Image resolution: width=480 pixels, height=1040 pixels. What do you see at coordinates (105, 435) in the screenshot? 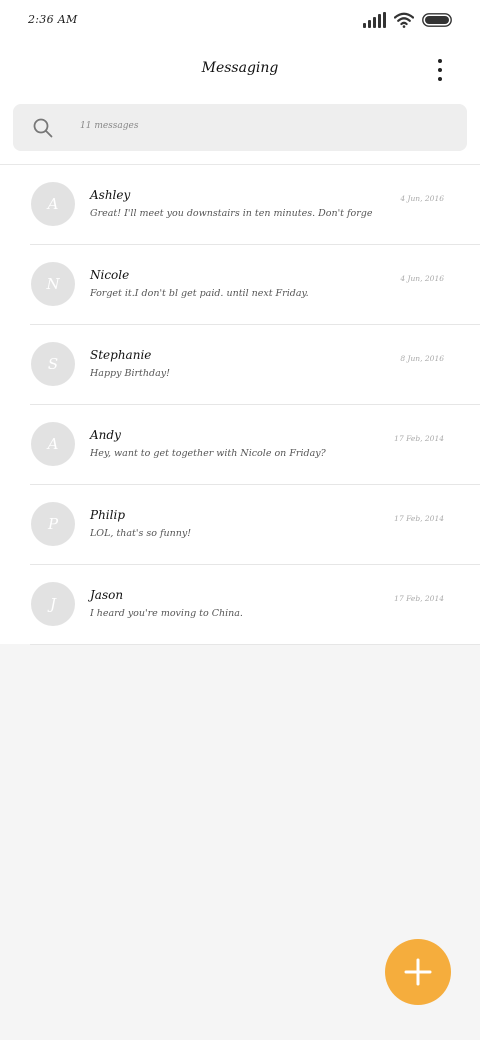
I see `contact-name: Andy` at bounding box center [105, 435].